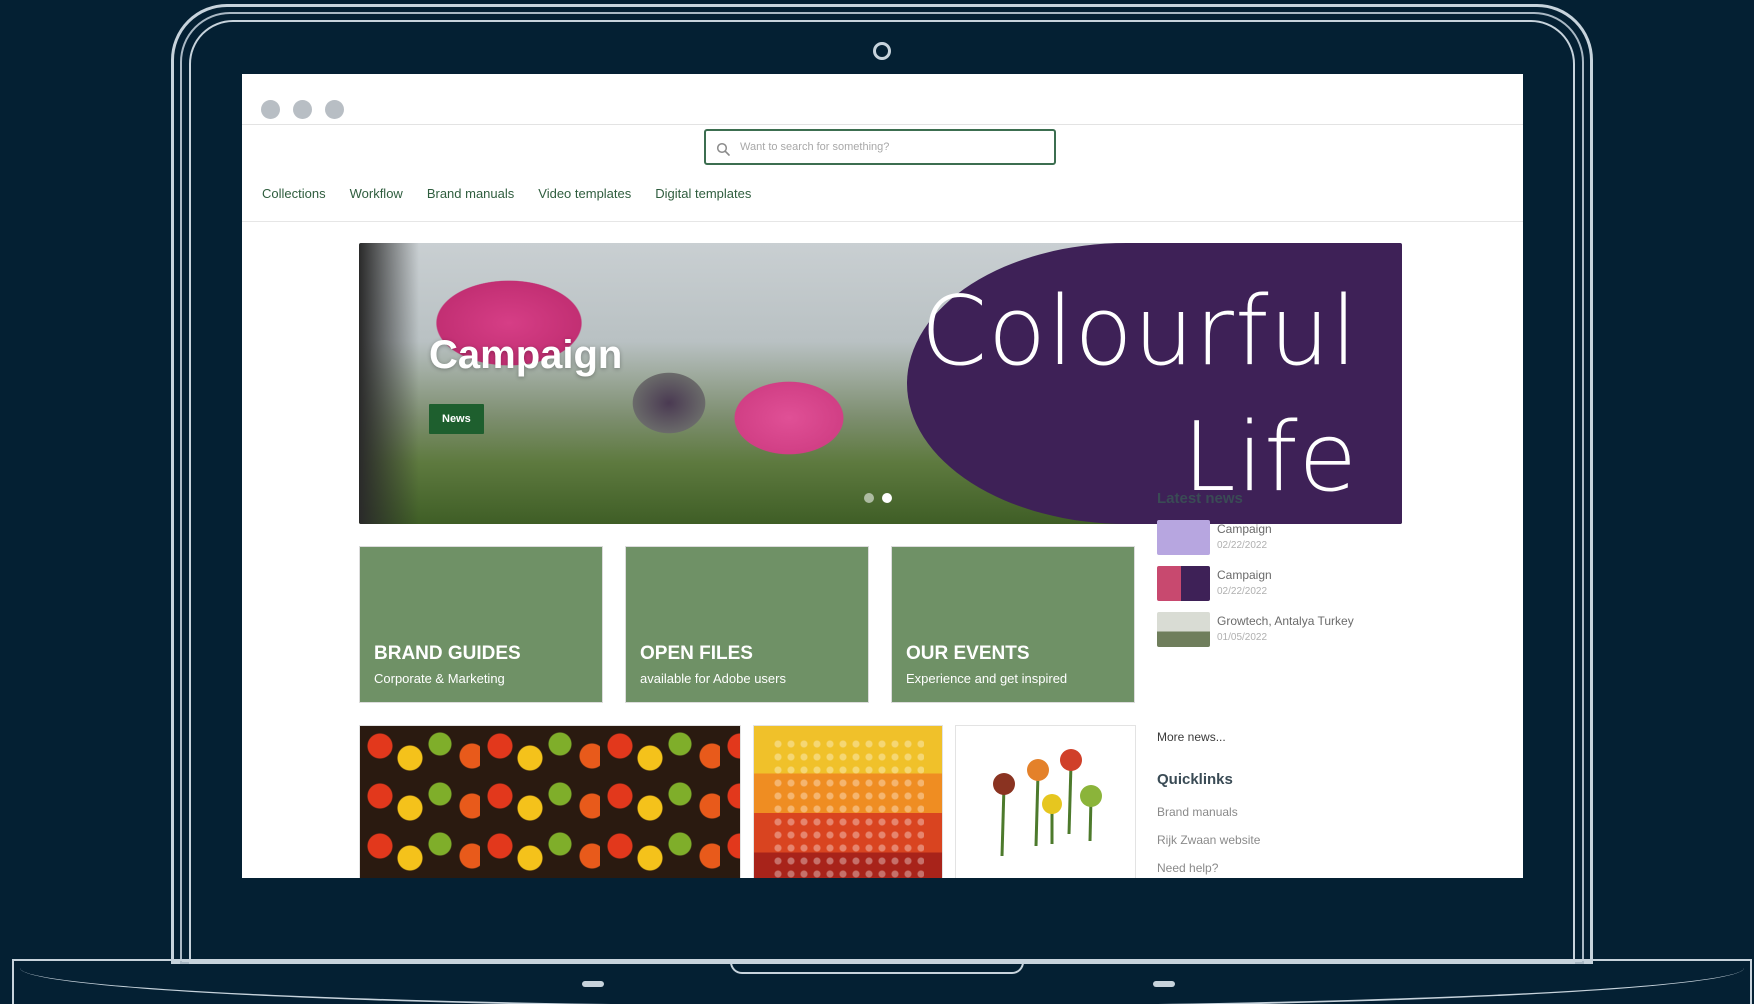 This screenshot has height=1004, width=1754. Describe the element at coordinates (456, 419) in the screenshot. I see `hero-news-badge: News` at that location.